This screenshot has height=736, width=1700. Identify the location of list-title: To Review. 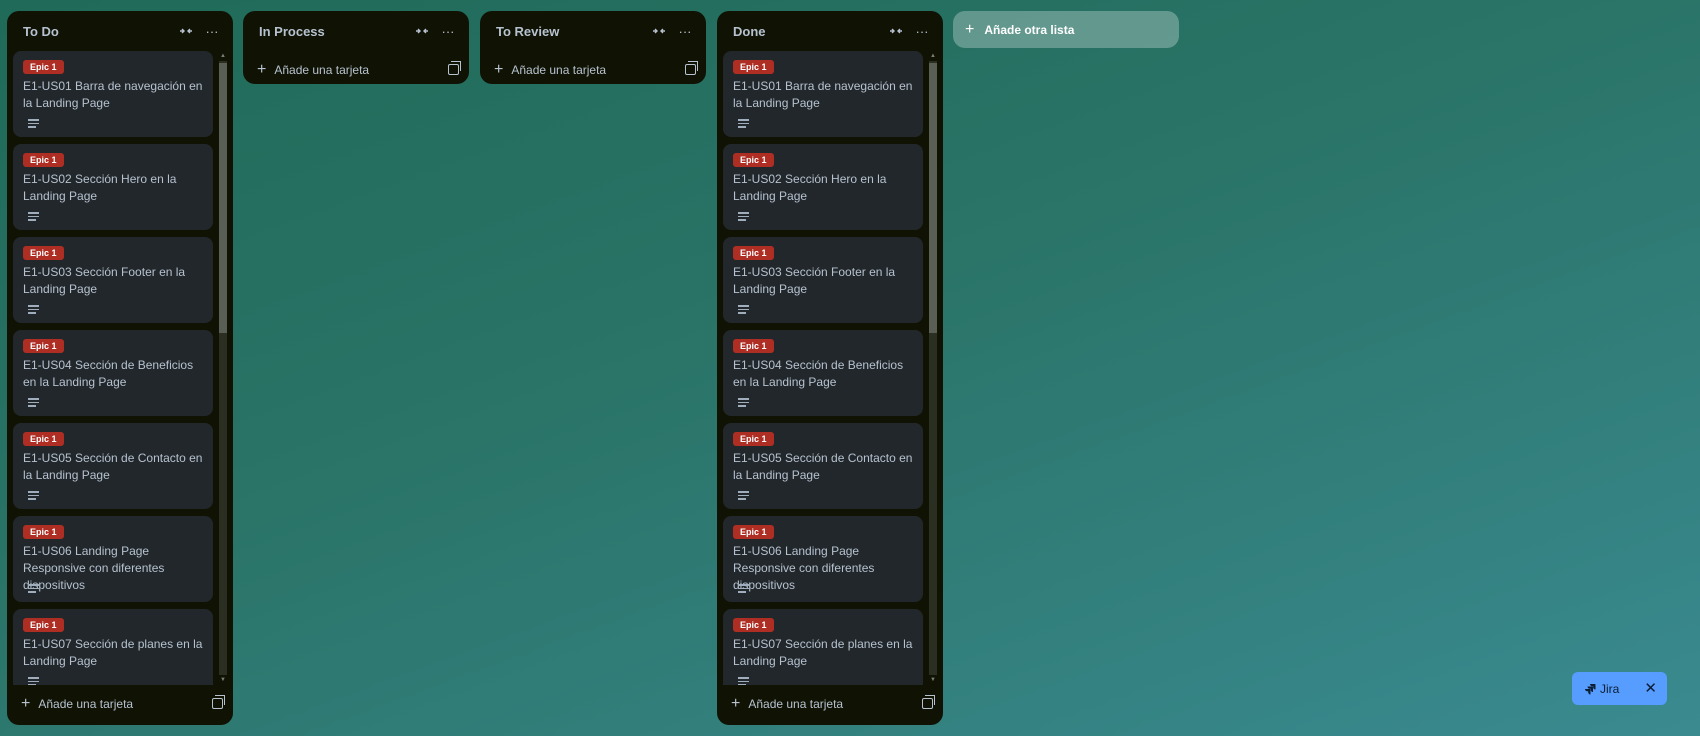
(571, 31).